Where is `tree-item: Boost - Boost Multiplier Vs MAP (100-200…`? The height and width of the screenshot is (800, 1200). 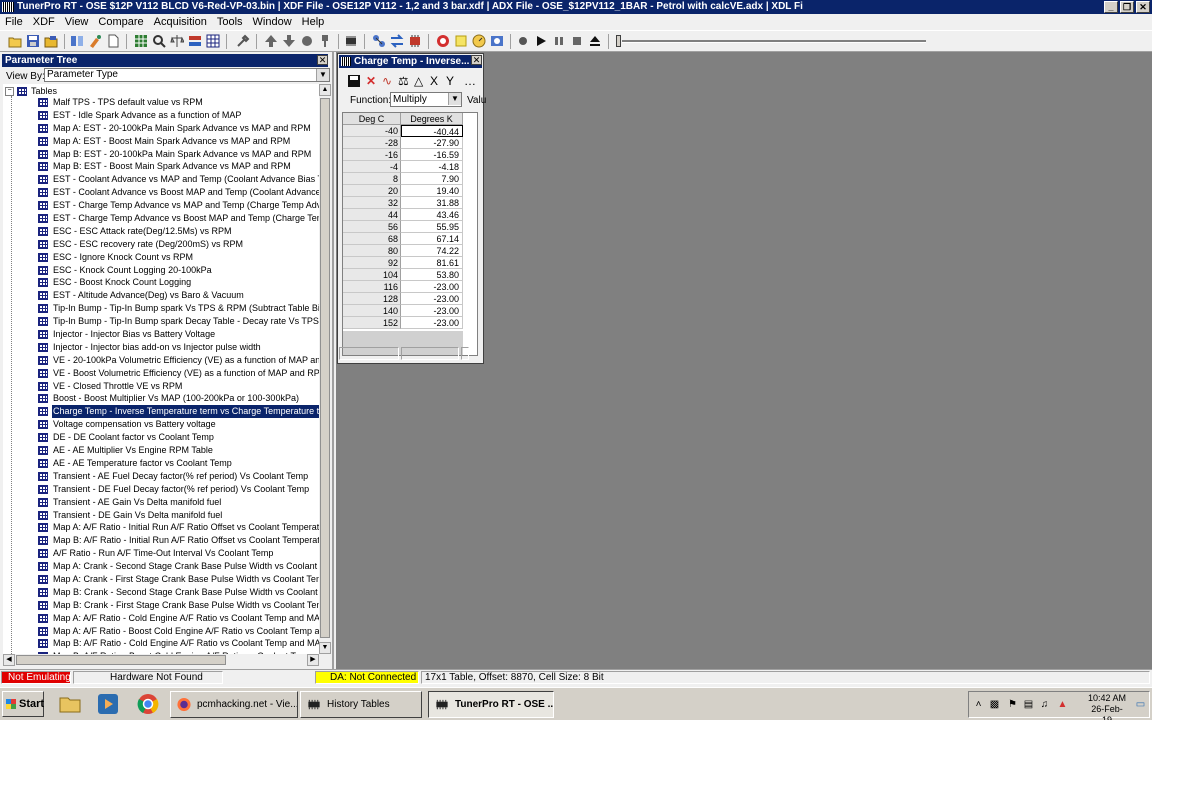
tree-item: Boost - Boost Multiplier Vs MAP (100-200… is located at coordinates (161, 398).